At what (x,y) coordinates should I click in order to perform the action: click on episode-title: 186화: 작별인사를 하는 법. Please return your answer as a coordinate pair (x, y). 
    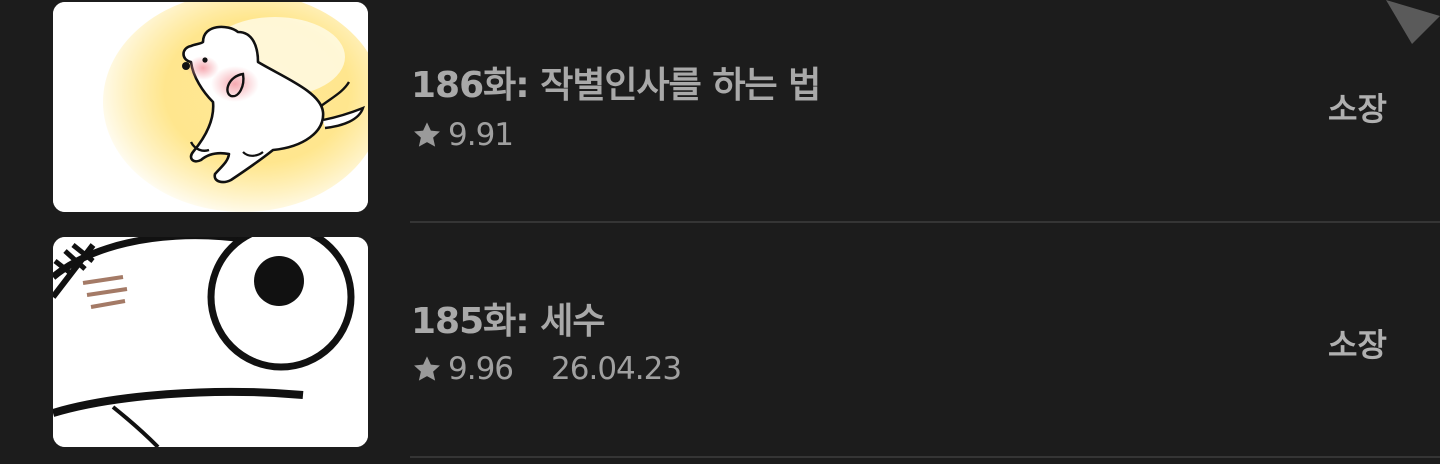
    Looking at the image, I should click on (616, 85).